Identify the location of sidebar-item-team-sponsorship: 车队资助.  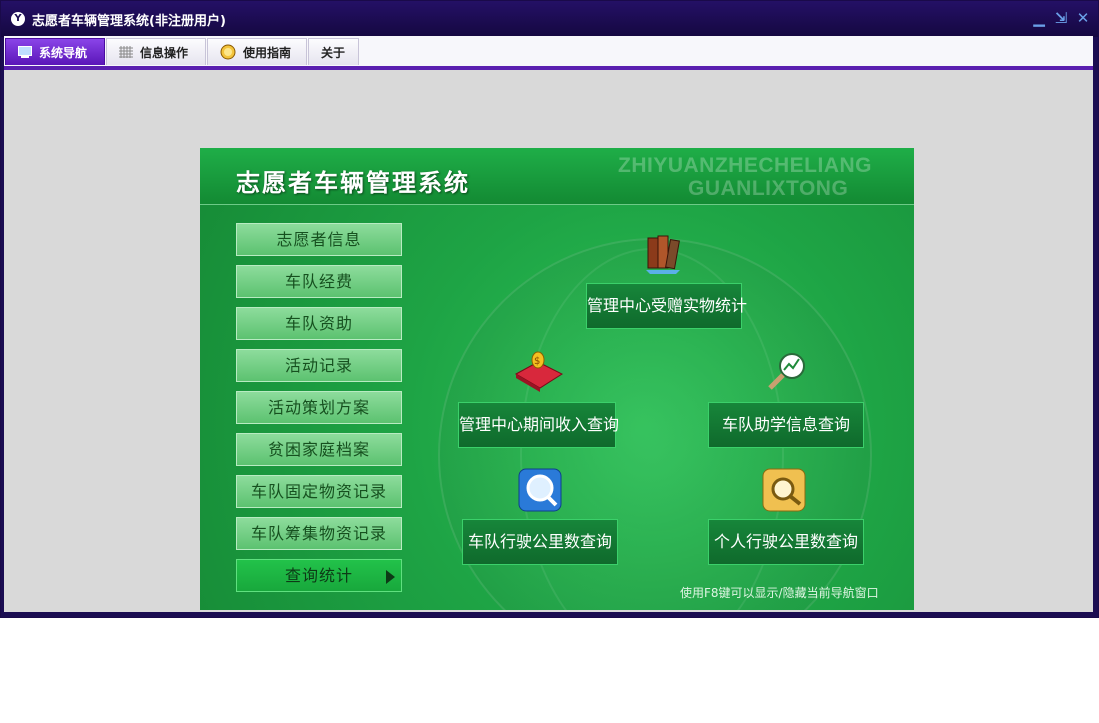
(319, 323).